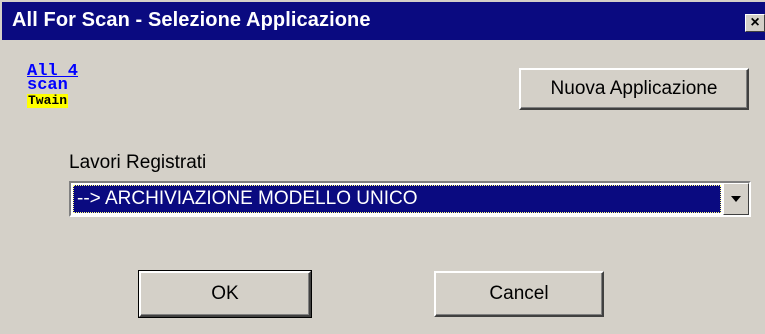  I want to click on chevron-down-icon, so click(736, 199).